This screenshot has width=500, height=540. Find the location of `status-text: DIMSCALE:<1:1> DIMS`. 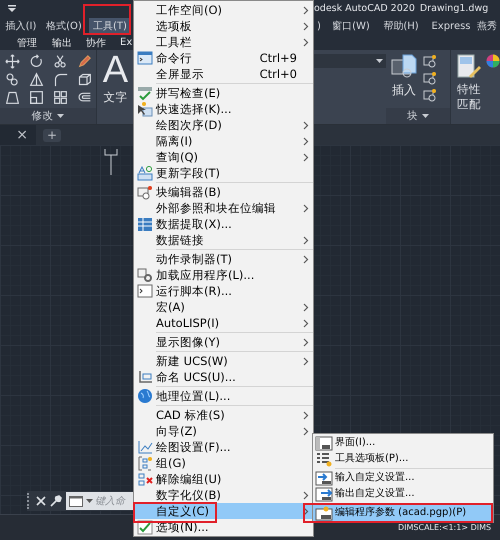

status-text: DIMSCALE:<1:1> DIMS is located at coordinates (445, 527).